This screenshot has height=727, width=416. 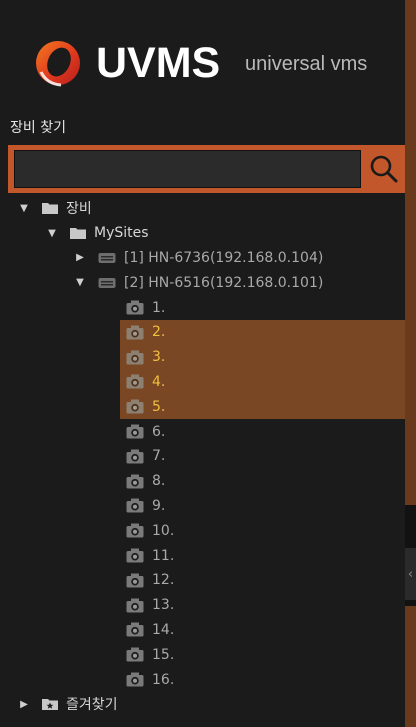 I want to click on tree-node-camera: 14., so click(x=202, y=630).